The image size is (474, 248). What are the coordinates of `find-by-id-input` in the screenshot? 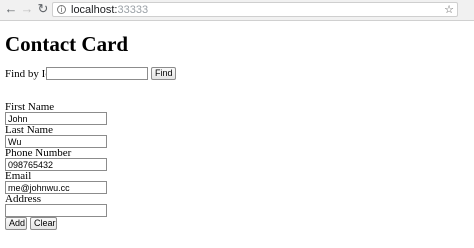 It's located at (97, 73).